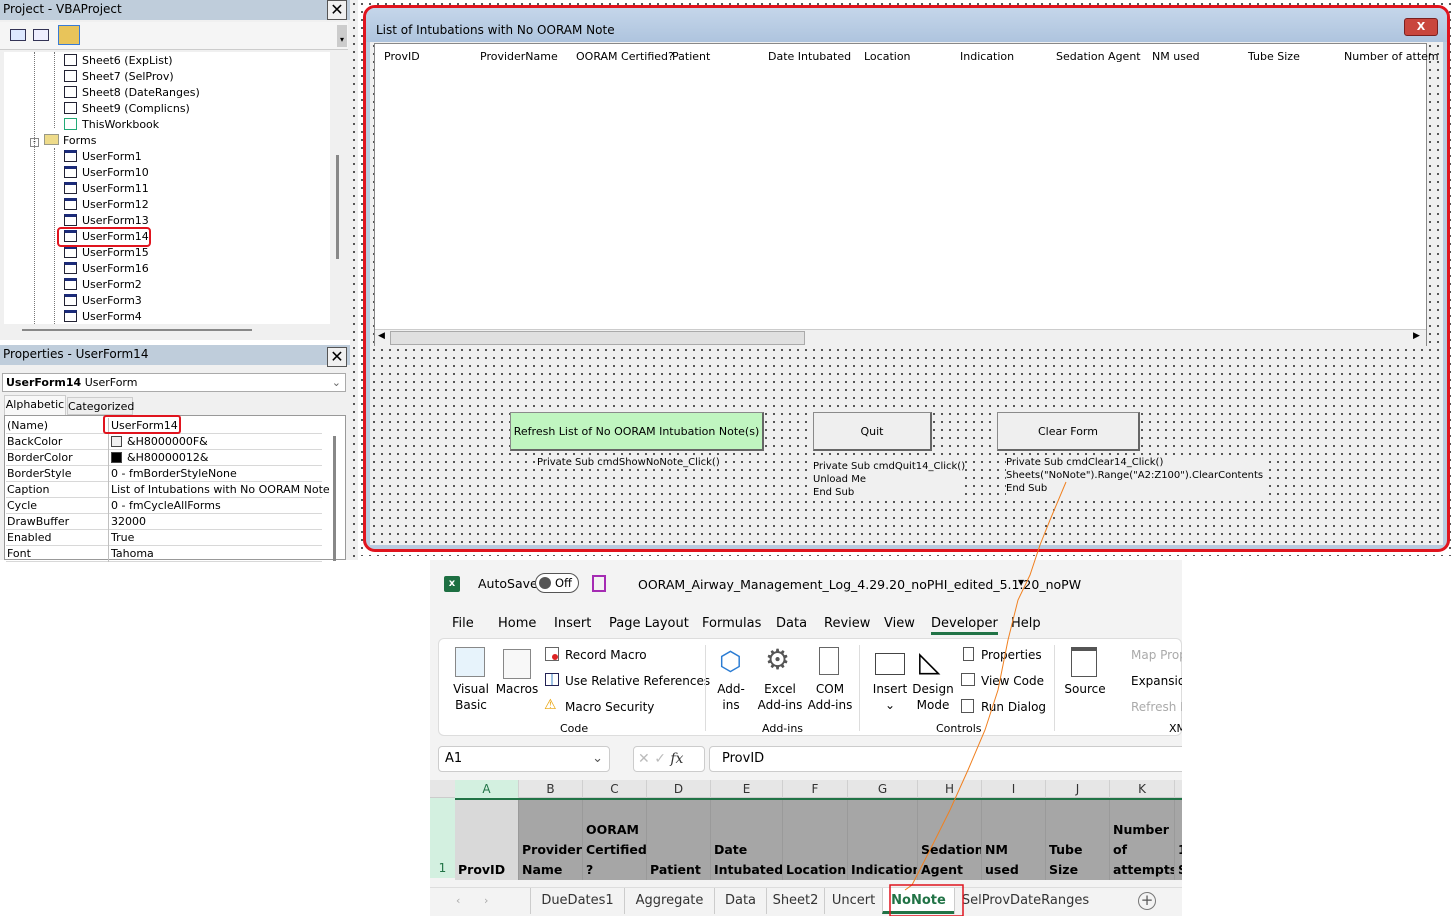  What do you see at coordinates (104, 237) in the screenshot?
I see `highlight-userform14` at bounding box center [104, 237].